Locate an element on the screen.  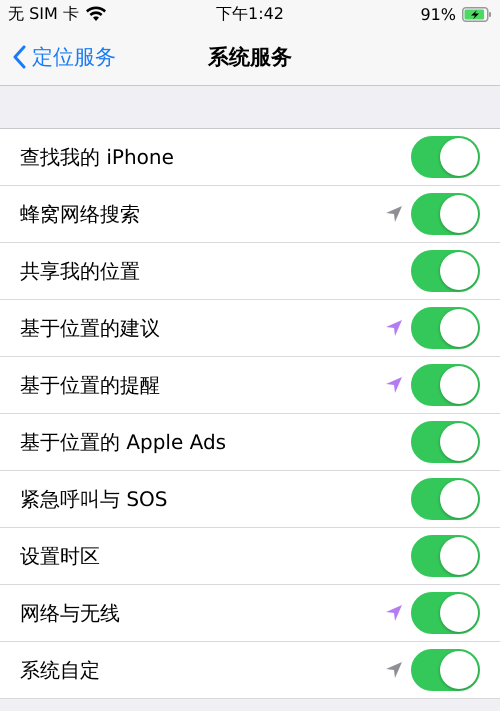
setting-label: 基于位置的 Apple Ads is located at coordinates (124, 442).